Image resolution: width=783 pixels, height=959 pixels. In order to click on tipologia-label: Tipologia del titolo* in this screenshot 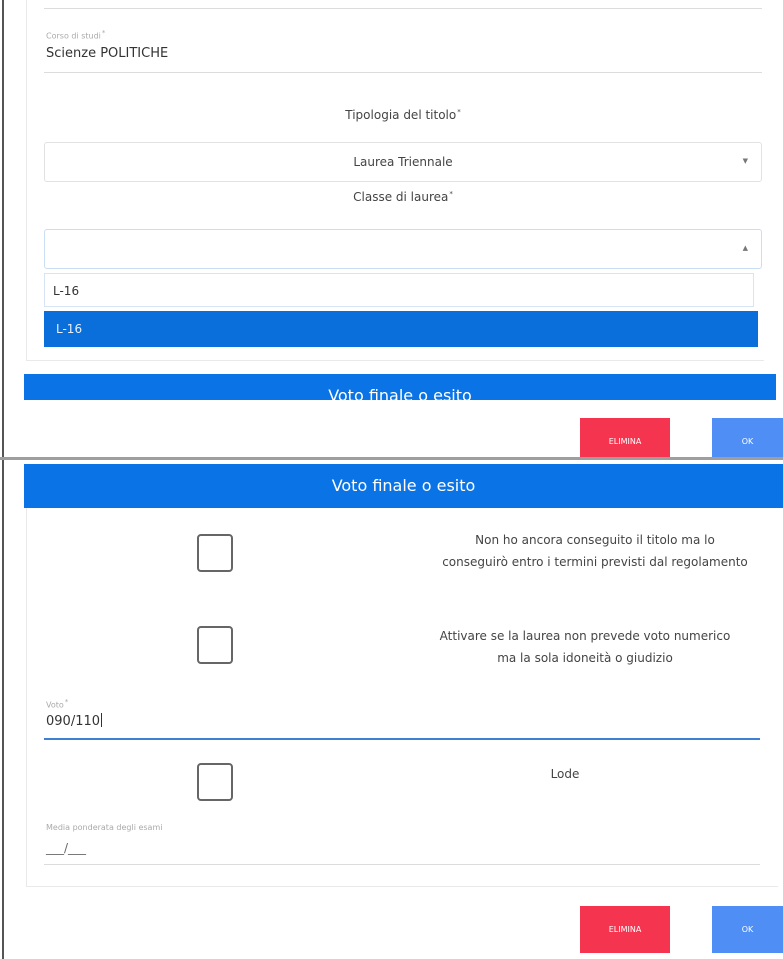, I will do `click(403, 115)`.